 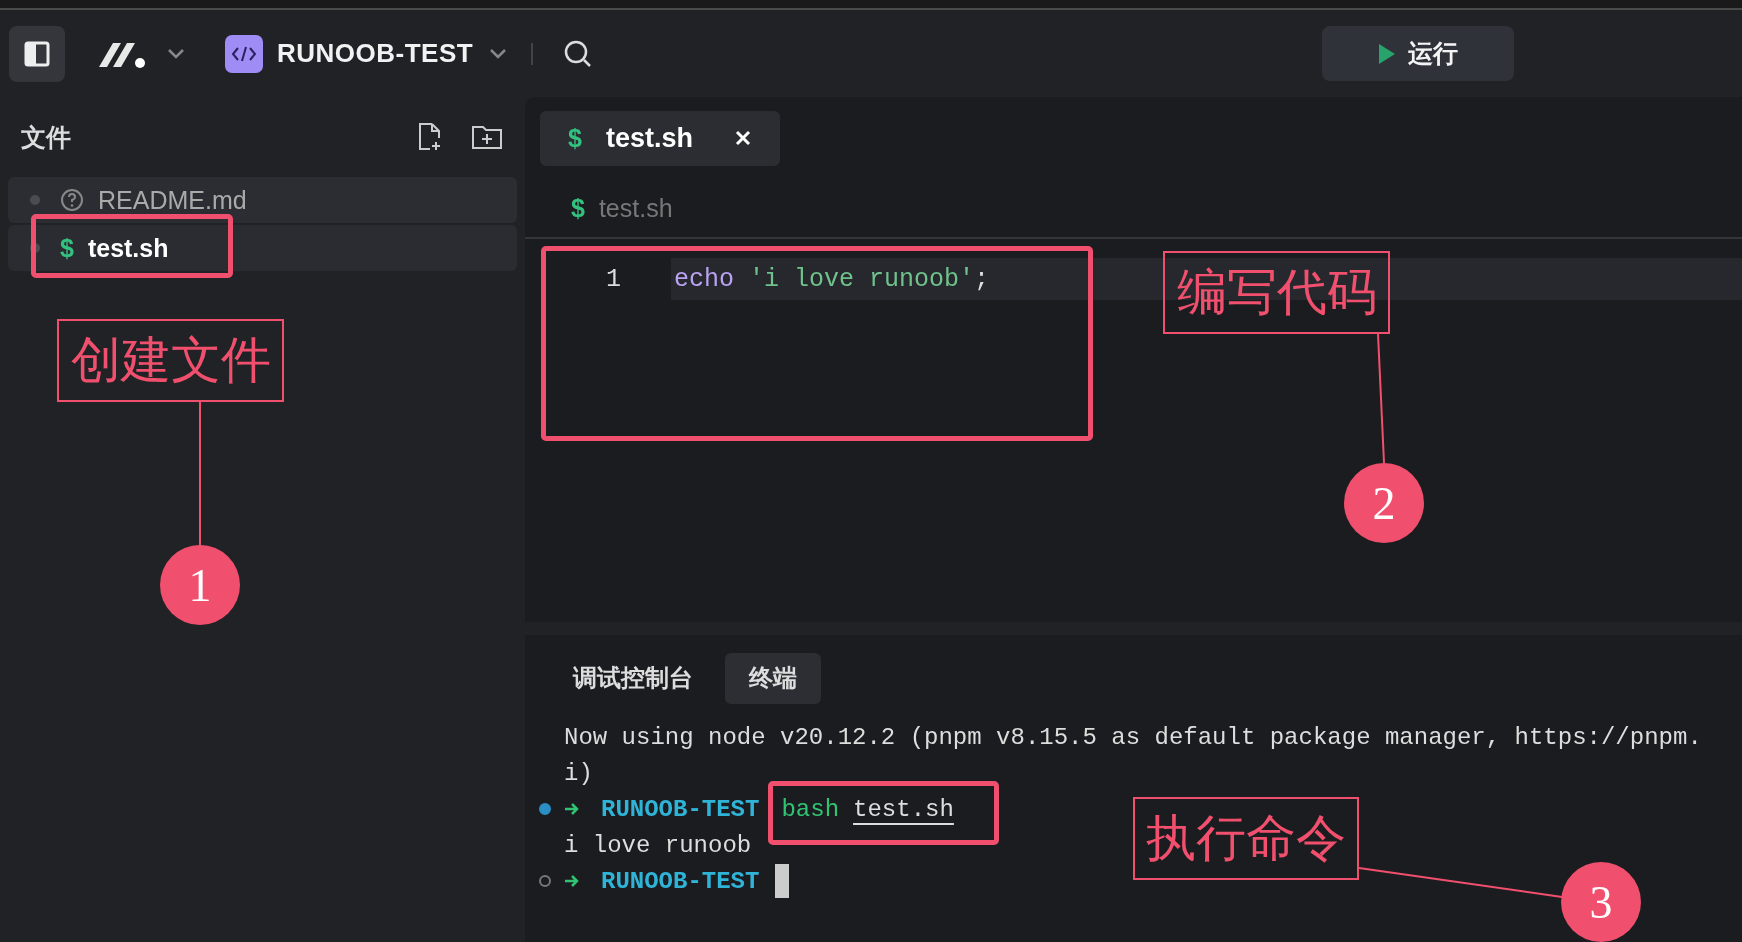 What do you see at coordinates (743, 138) in the screenshot?
I see `close-icon` at bounding box center [743, 138].